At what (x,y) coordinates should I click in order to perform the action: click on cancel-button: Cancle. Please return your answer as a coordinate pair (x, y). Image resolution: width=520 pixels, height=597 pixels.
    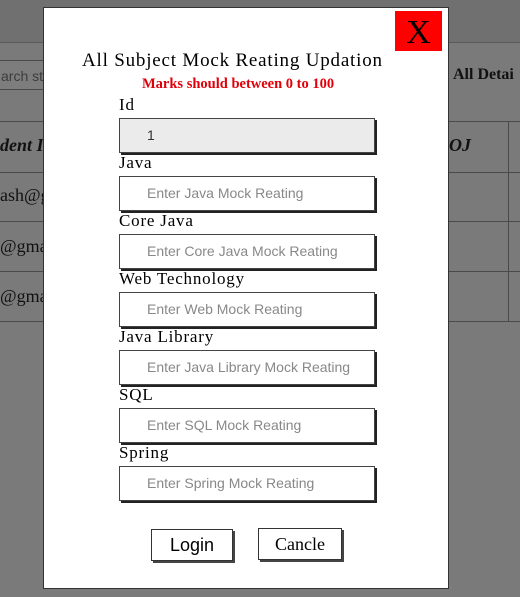
    Looking at the image, I should click on (300, 544).